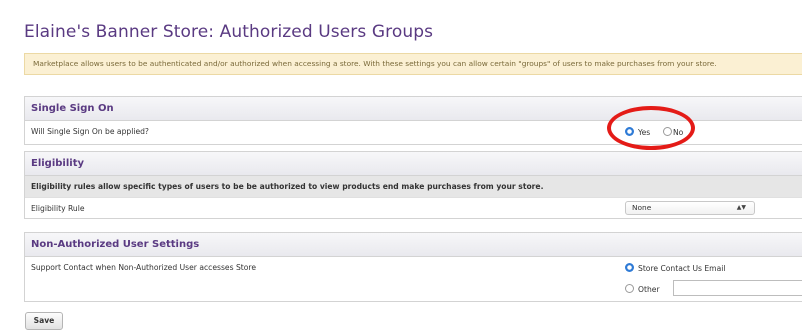 The image size is (802, 335). I want to click on other-option: Other, so click(642, 289).